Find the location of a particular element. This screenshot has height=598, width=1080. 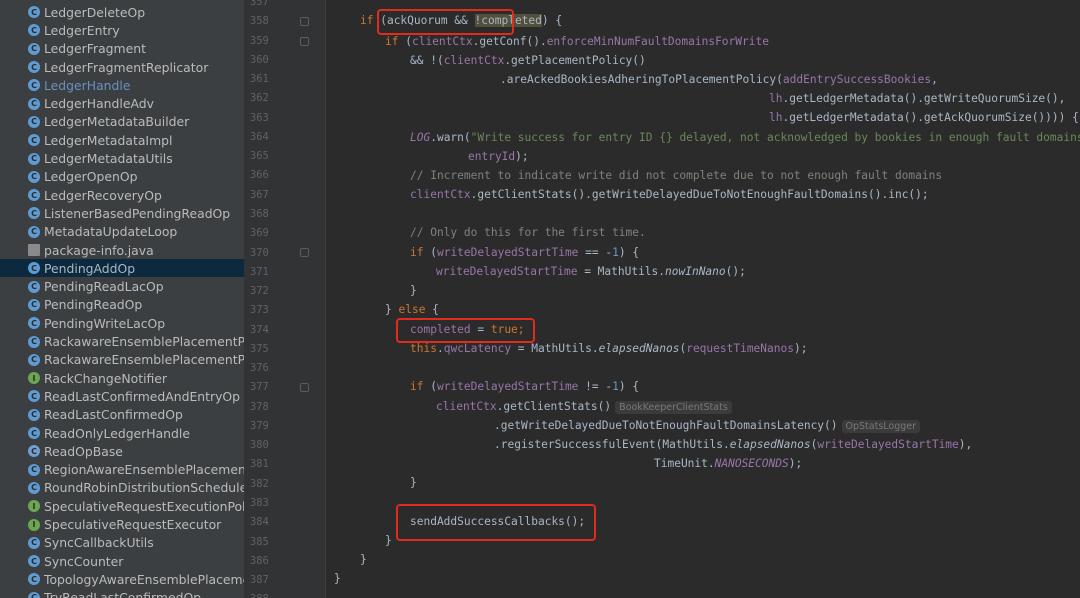

tree-item: C LedgerMetadataImpl is located at coordinates (122, 140).